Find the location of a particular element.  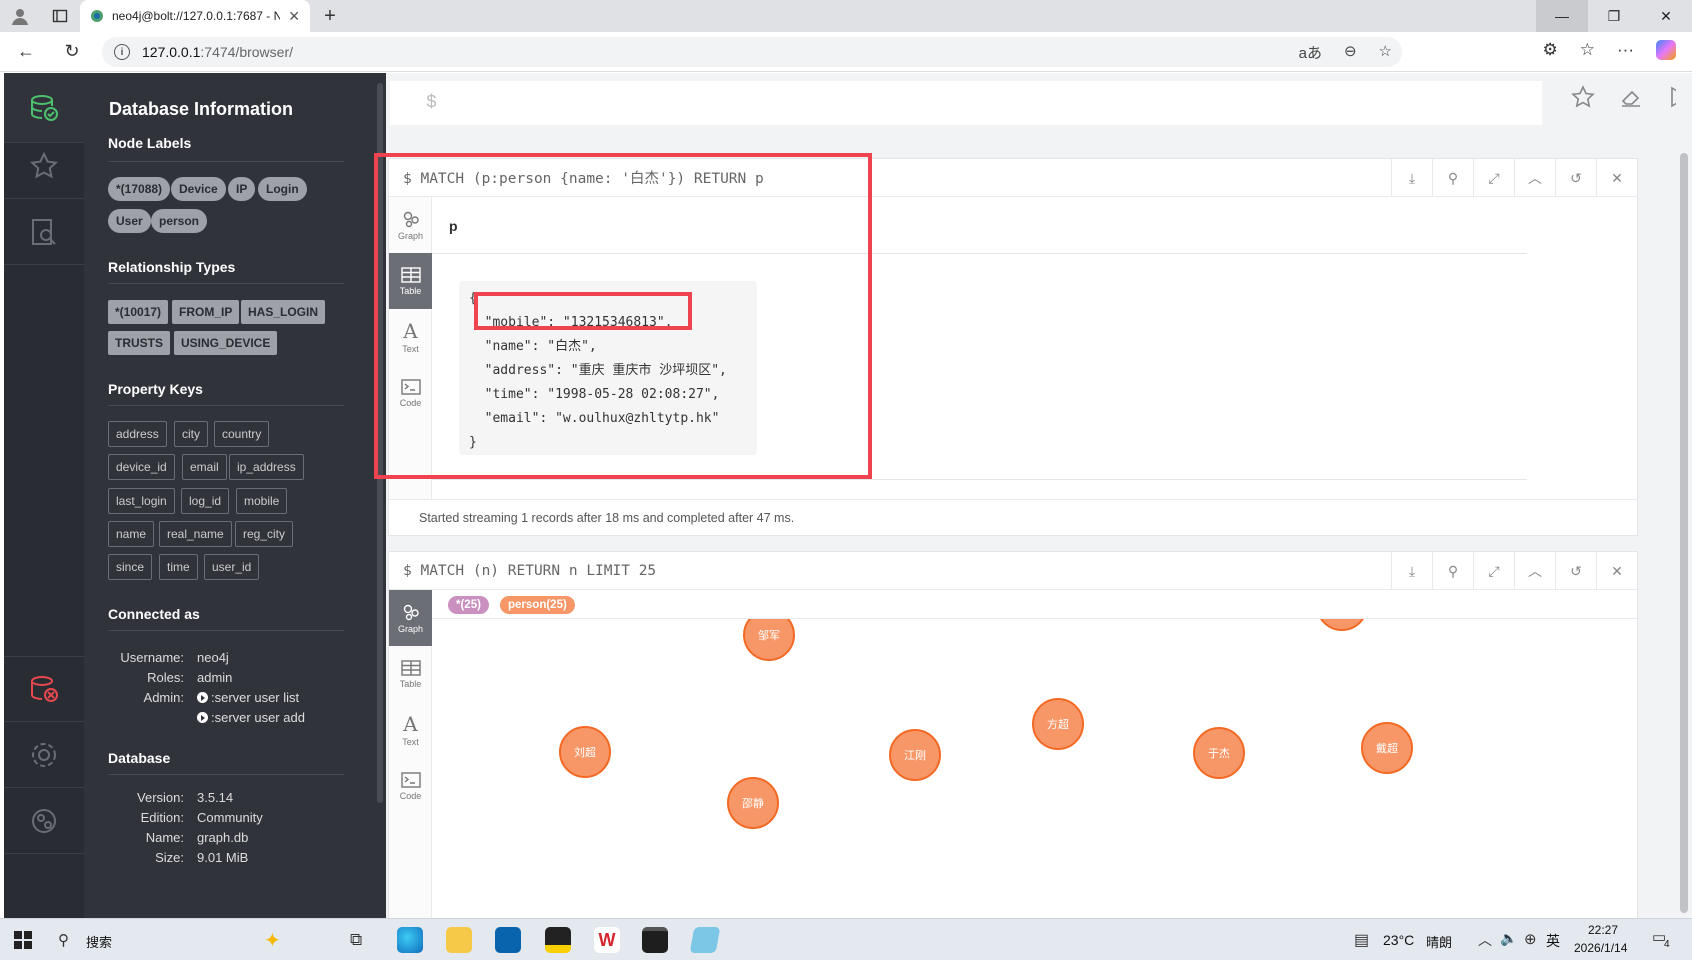

task-view-icon: ⧉ is located at coordinates (356, 940).